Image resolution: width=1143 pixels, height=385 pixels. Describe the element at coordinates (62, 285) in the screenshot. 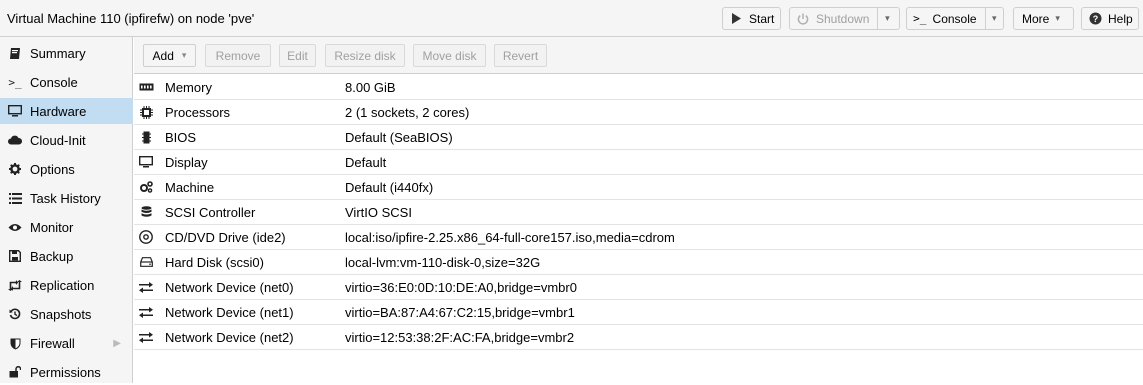

I see `sidebar-item-label: Replication` at that location.